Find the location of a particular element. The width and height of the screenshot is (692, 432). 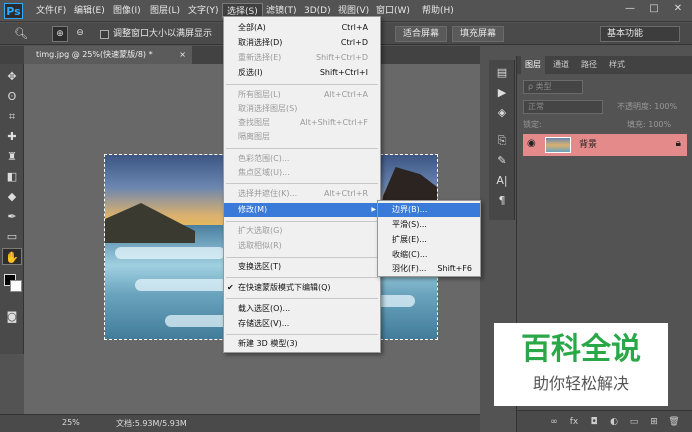

submenu-item-feather: 羽化(F)... Shift+F6 is located at coordinates (429, 269).